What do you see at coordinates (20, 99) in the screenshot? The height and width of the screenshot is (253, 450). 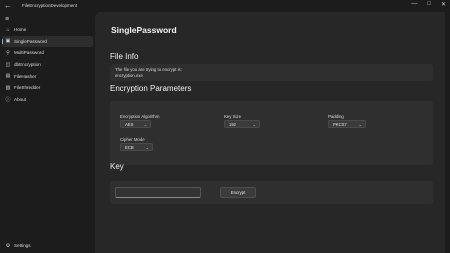 I see `sidebar-item-label: About` at bounding box center [20, 99].